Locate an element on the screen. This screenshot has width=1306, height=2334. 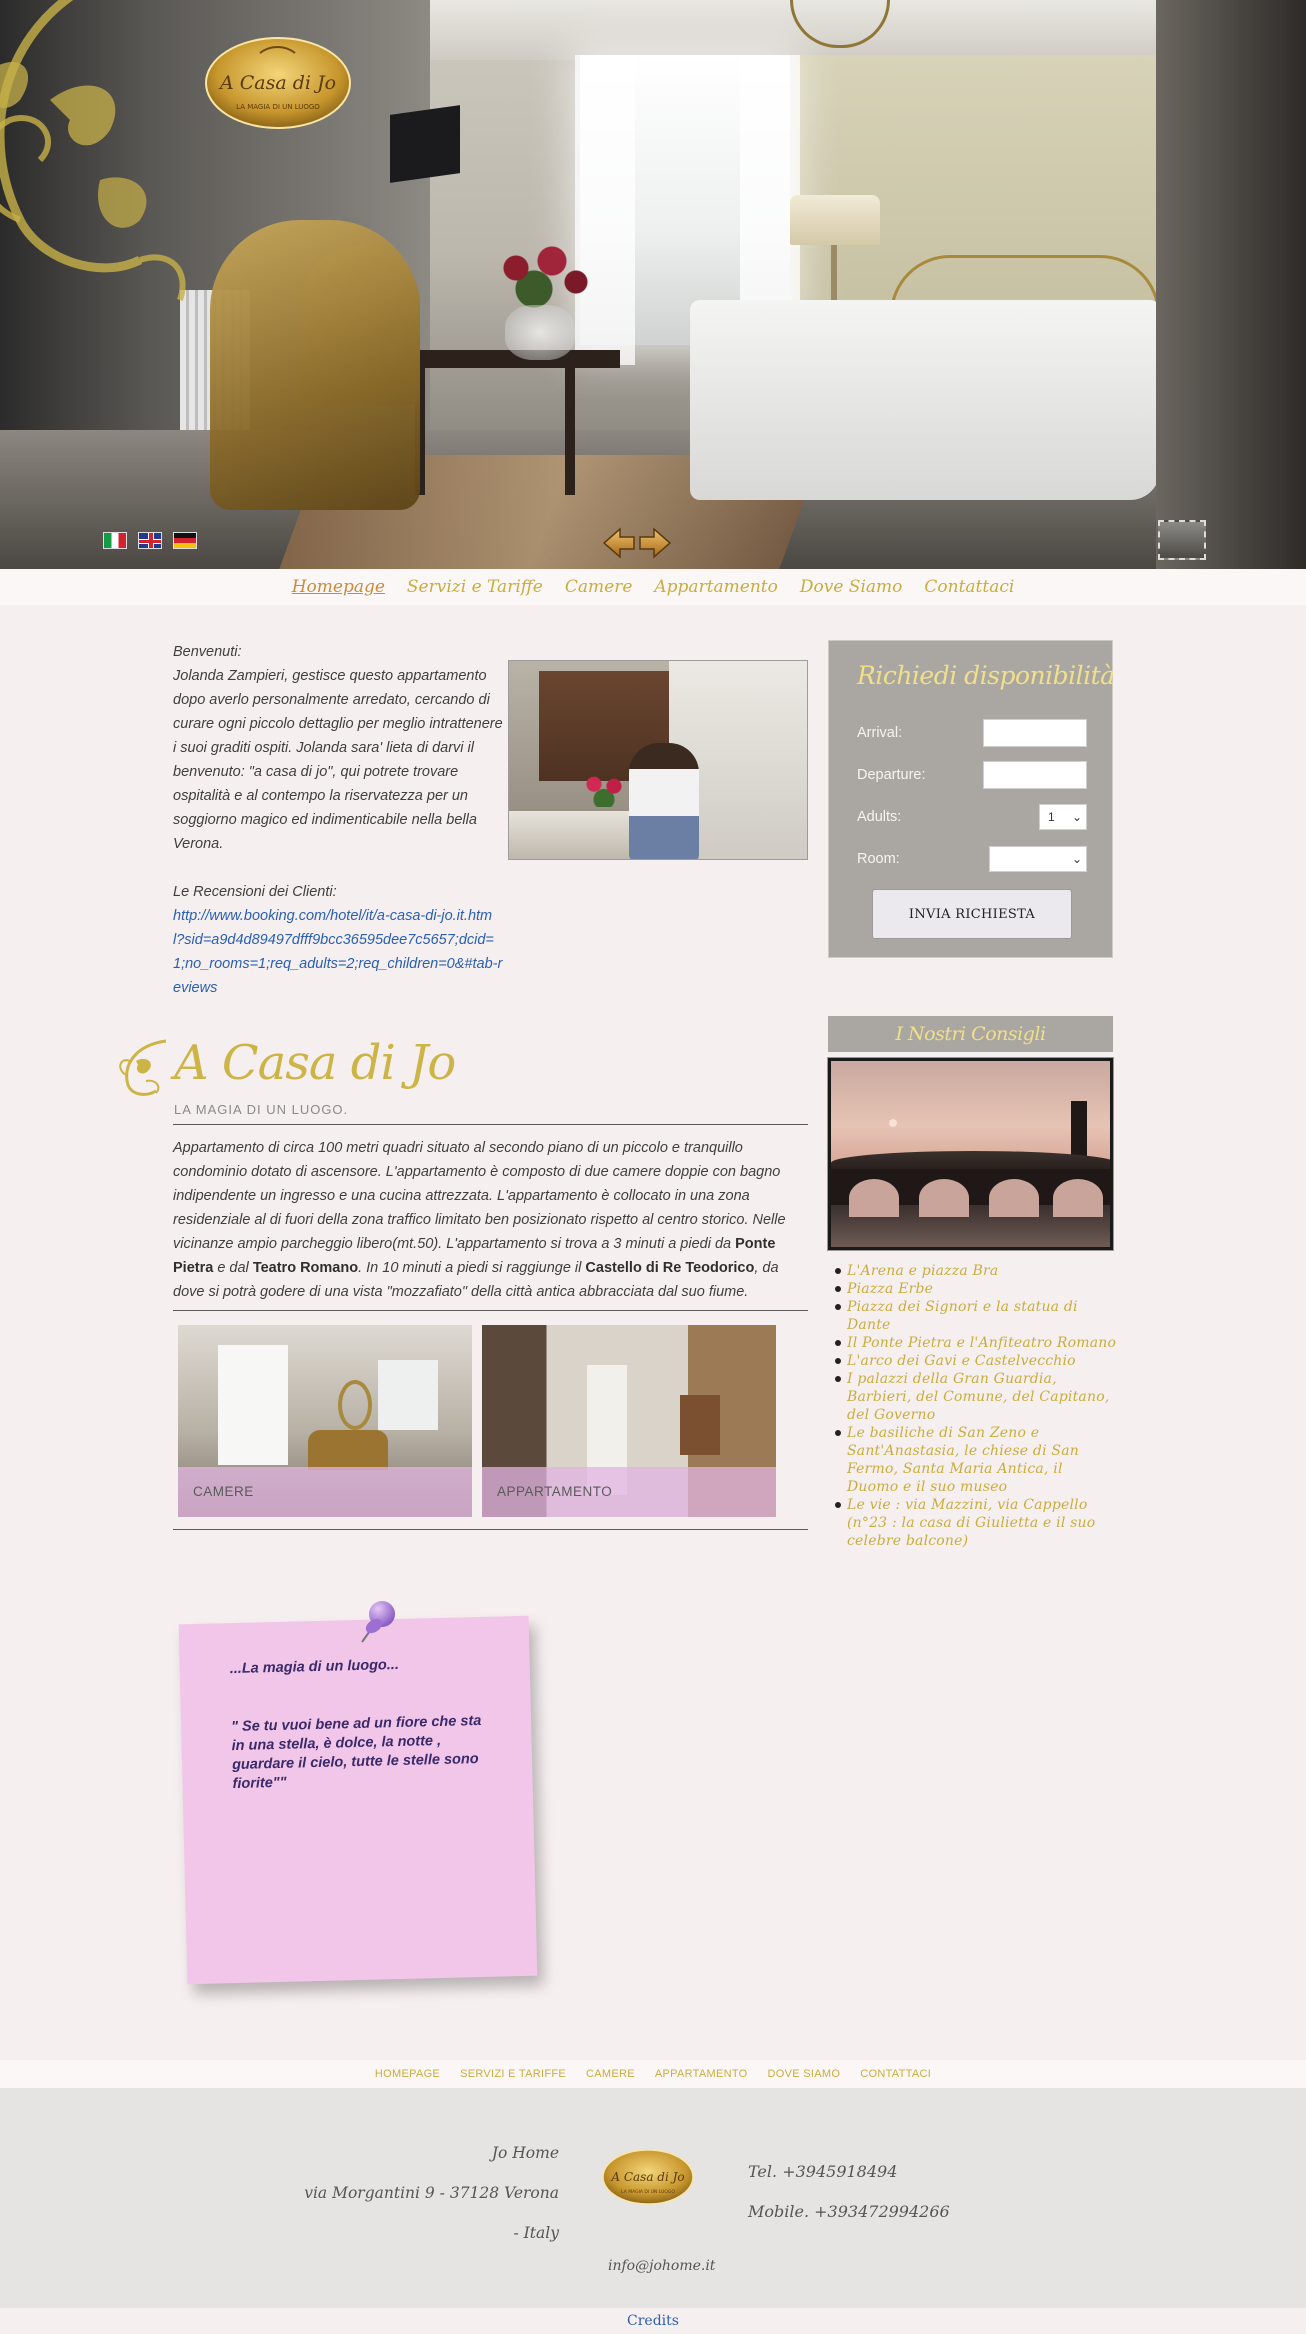
slideshow-controls is located at coordinates (637, 543).